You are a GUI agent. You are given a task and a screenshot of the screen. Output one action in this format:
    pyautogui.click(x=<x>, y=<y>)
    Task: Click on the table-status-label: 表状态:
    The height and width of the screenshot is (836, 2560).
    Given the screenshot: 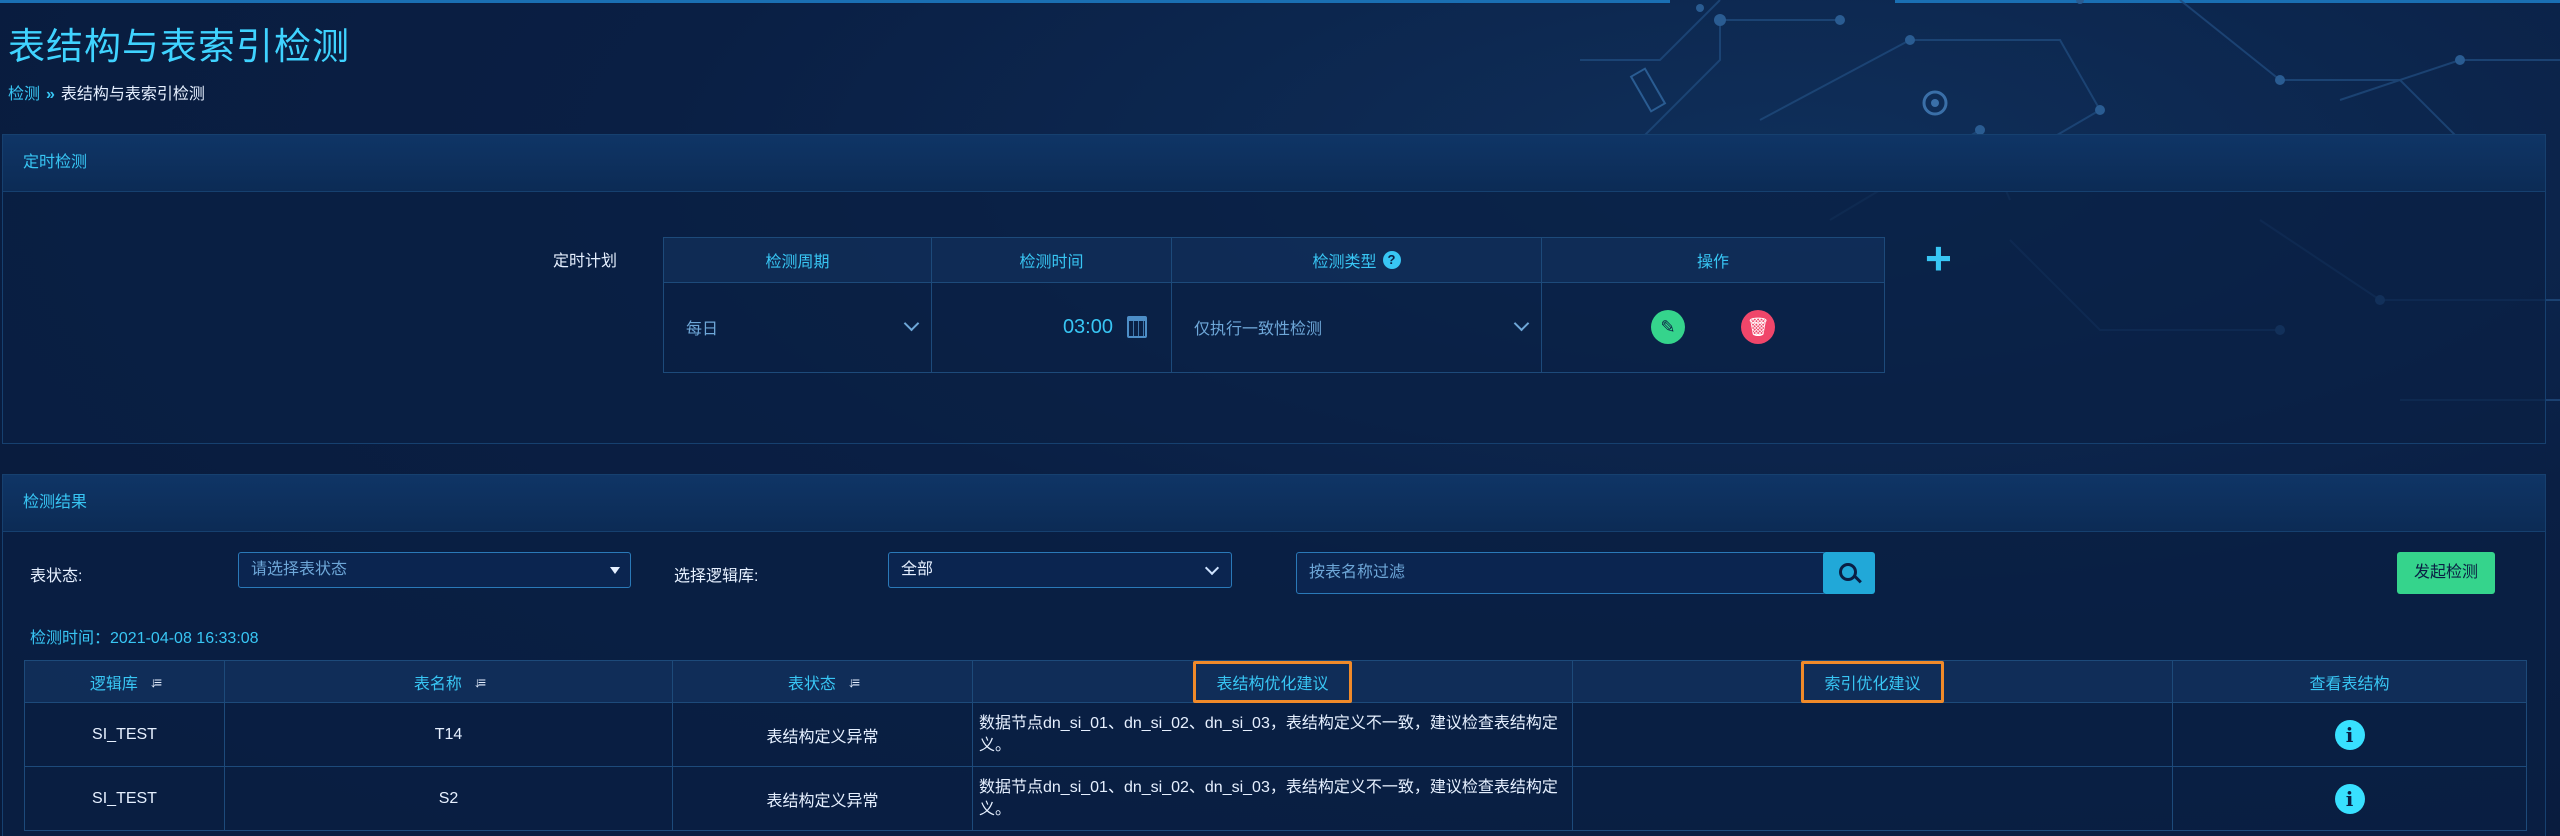 What is the action you would take?
    pyautogui.click(x=56, y=576)
    